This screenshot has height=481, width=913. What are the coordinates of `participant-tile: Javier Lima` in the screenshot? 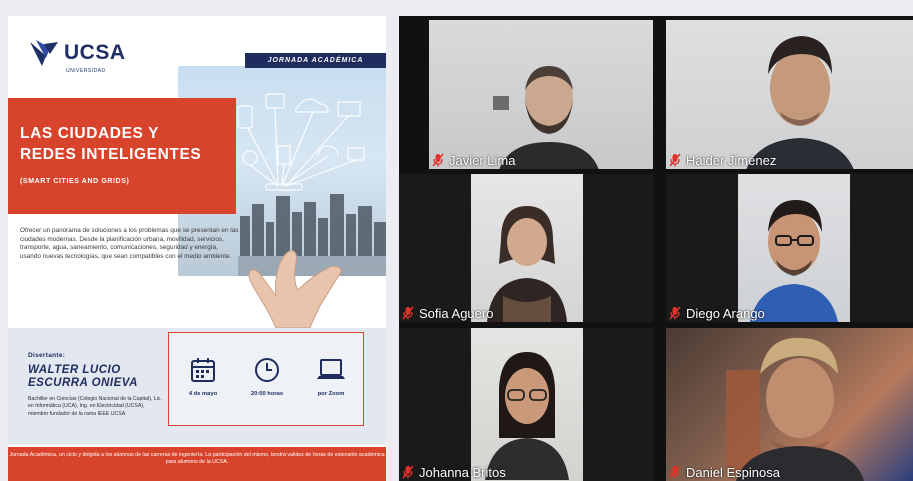 It's located at (541, 94).